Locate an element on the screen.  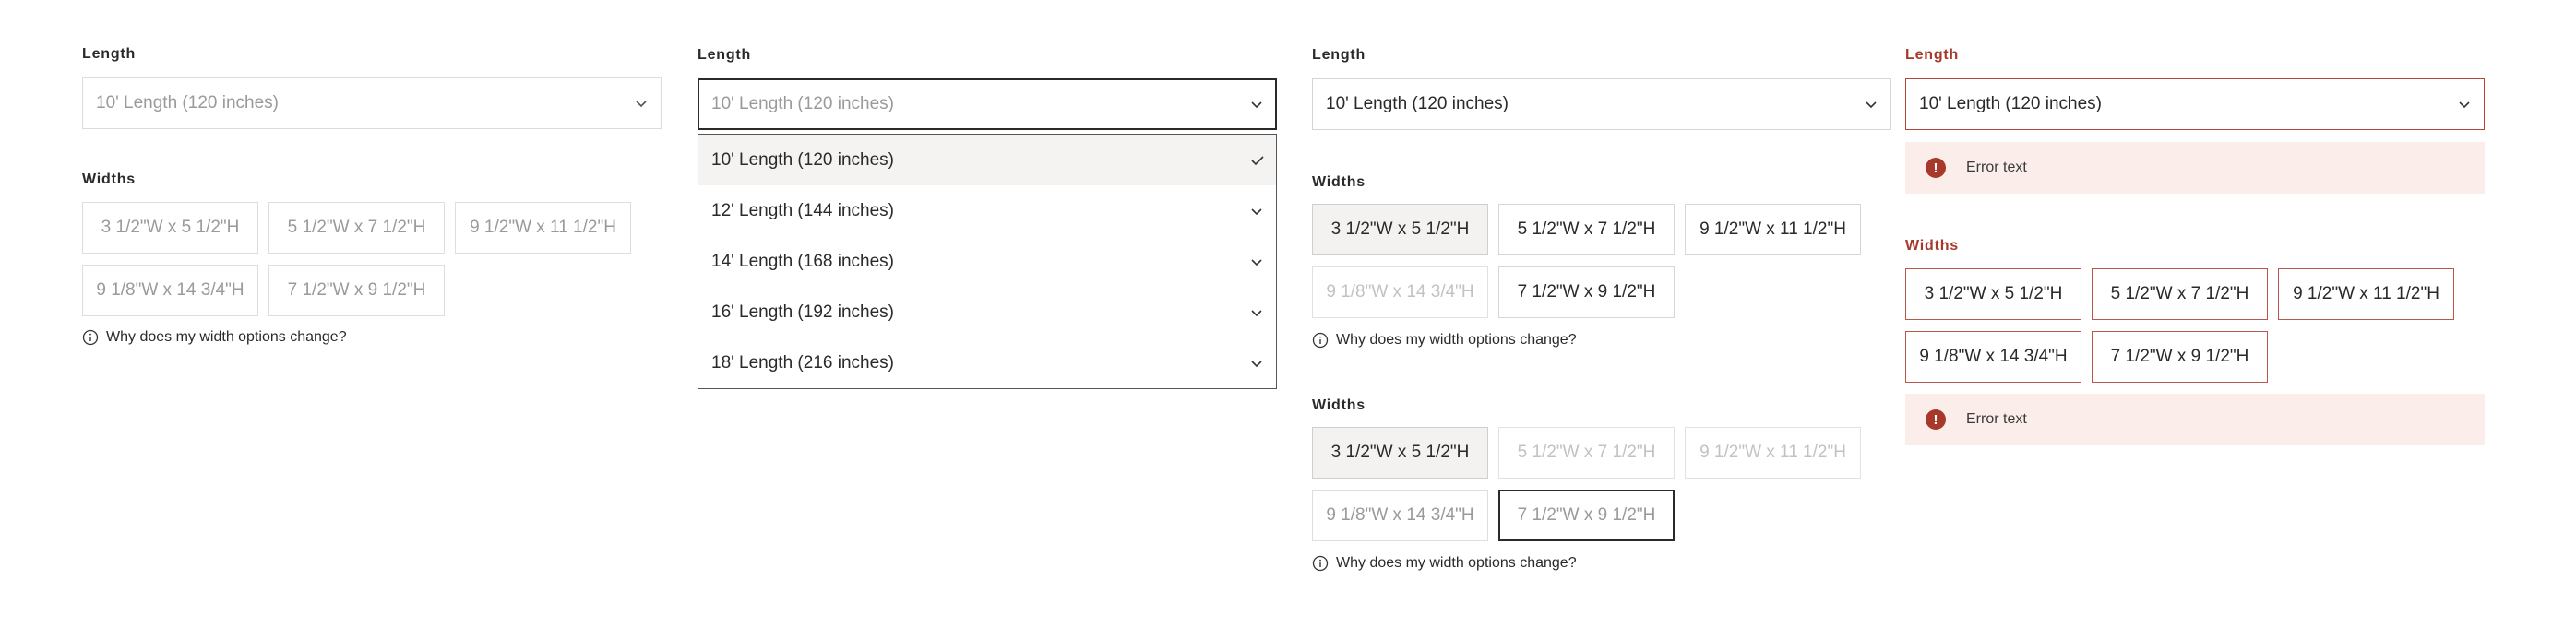
option-label: 18' Length (216 inches) is located at coordinates (802, 362).